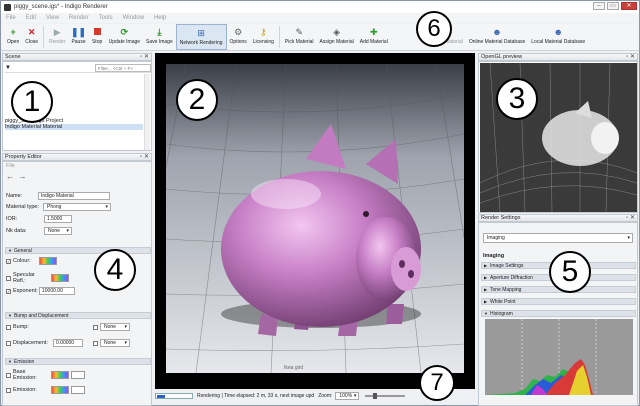 Image resolution: width=640 pixels, height=406 pixels. I want to click on ior-row: IOR: 1.5000, so click(39, 219).